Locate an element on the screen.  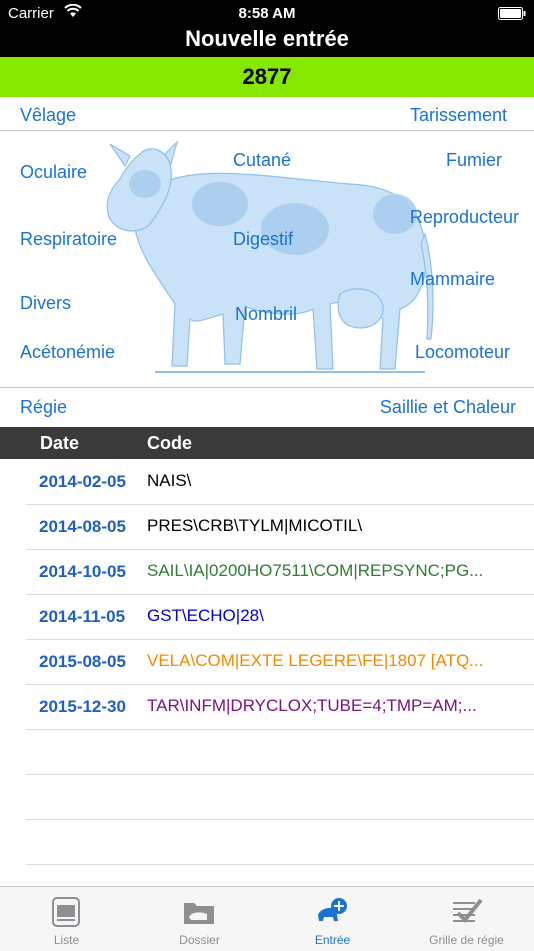
row-date: 2014-10-05 is located at coordinates (82, 571).